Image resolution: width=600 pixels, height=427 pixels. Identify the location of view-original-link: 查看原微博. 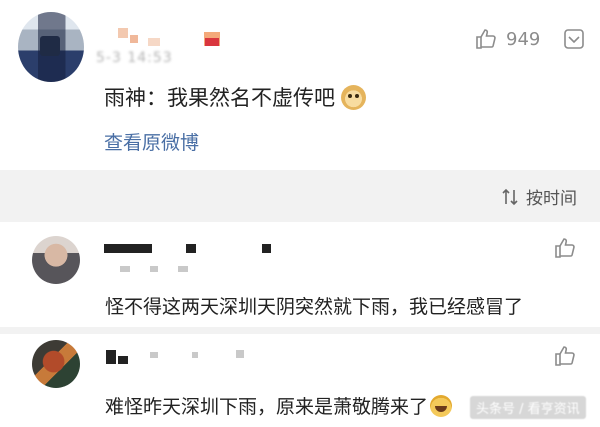
(151, 141).